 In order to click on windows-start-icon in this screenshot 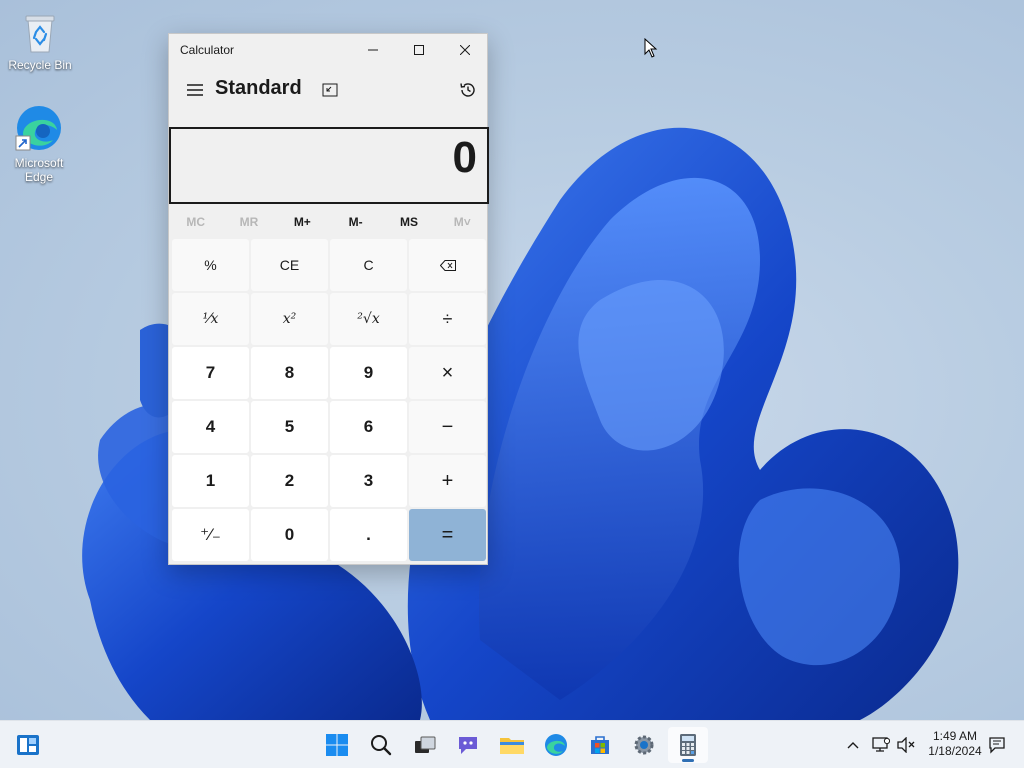, I will do `click(337, 745)`.